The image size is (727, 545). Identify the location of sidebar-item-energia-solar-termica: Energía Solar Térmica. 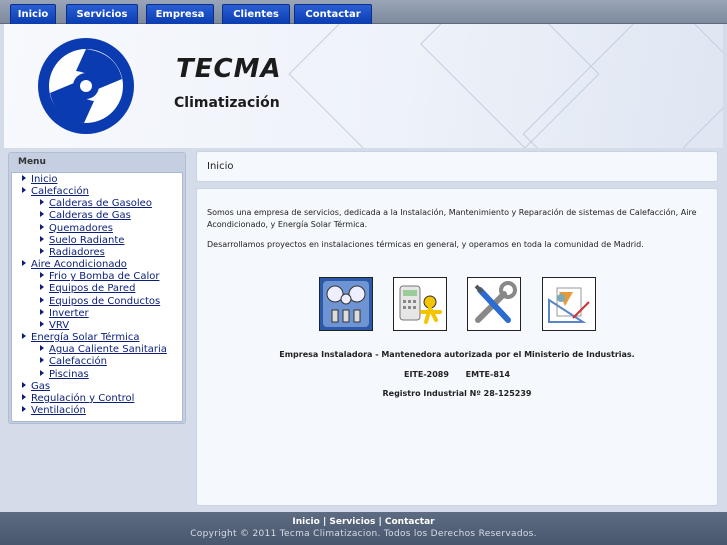
(97, 338).